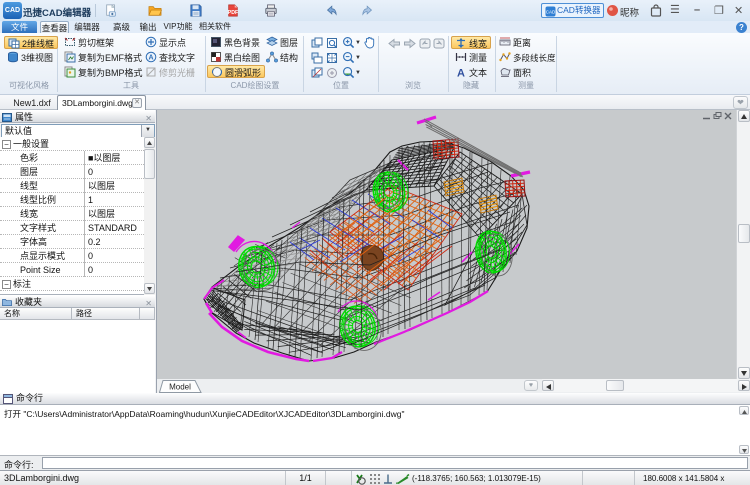 Image resolution: width=750 pixels, height=485 pixels. I want to click on svg-text: Model, so click(180, 387).